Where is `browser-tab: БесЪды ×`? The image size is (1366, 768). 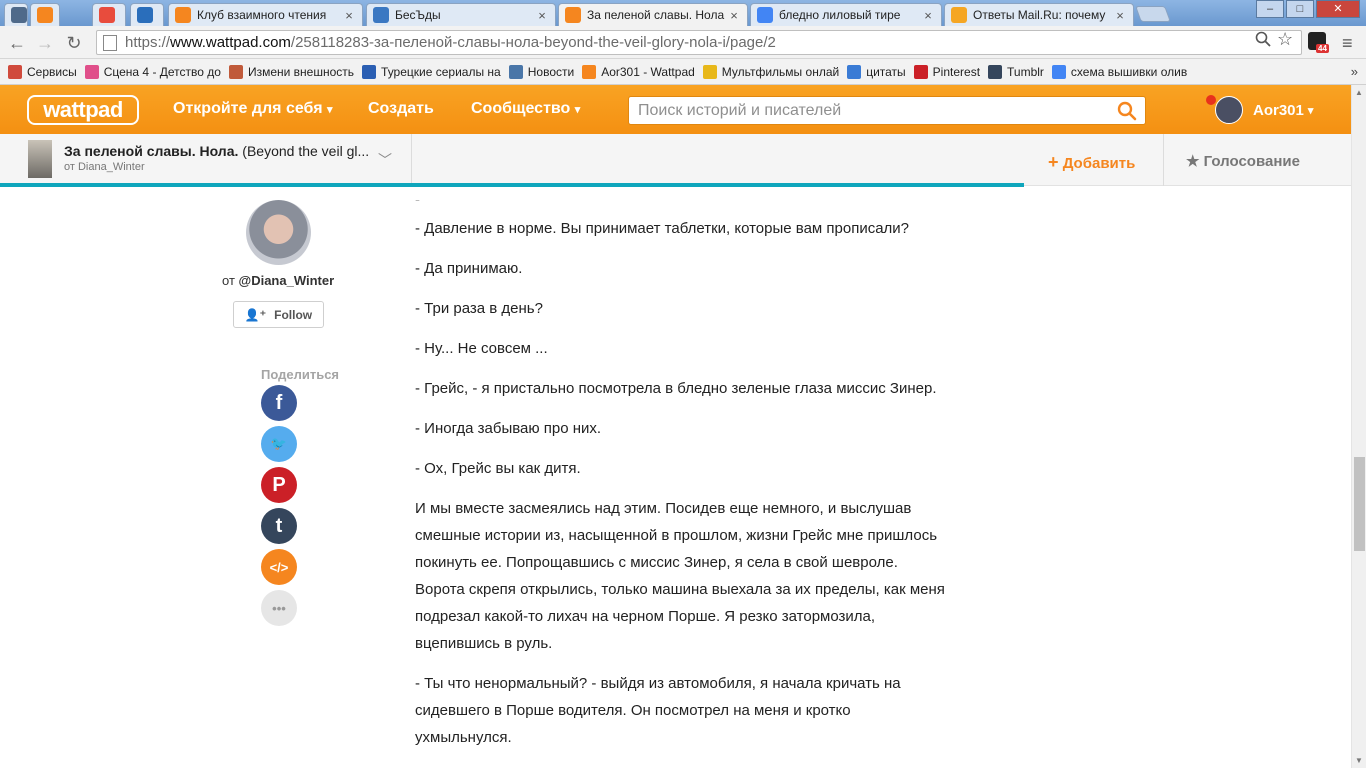 browser-tab: БесЪды × is located at coordinates (461, 14).